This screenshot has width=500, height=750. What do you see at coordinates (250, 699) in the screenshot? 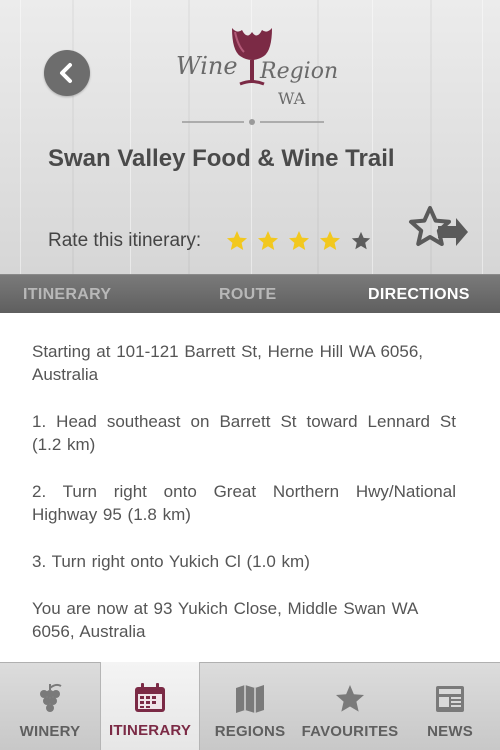
I see `map-icon` at bounding box center [250, 699].